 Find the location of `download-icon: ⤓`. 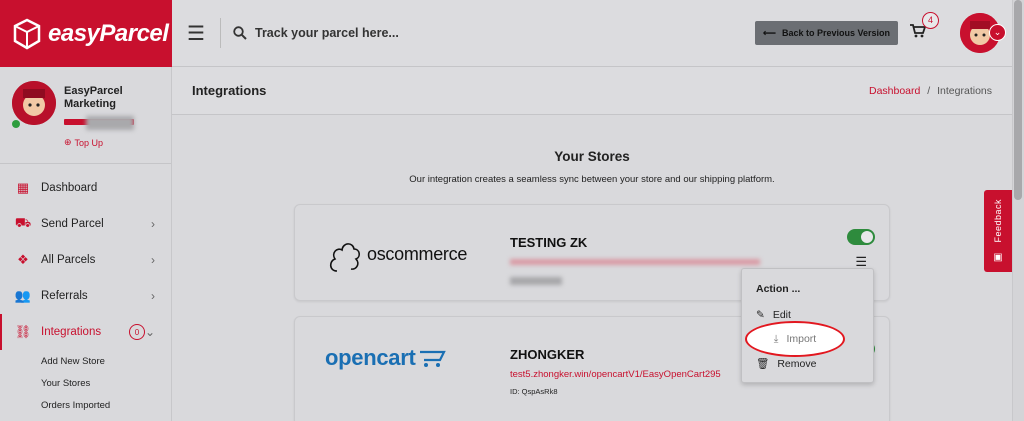

download-icon: ⤓ is located at coordinates (776, 338).